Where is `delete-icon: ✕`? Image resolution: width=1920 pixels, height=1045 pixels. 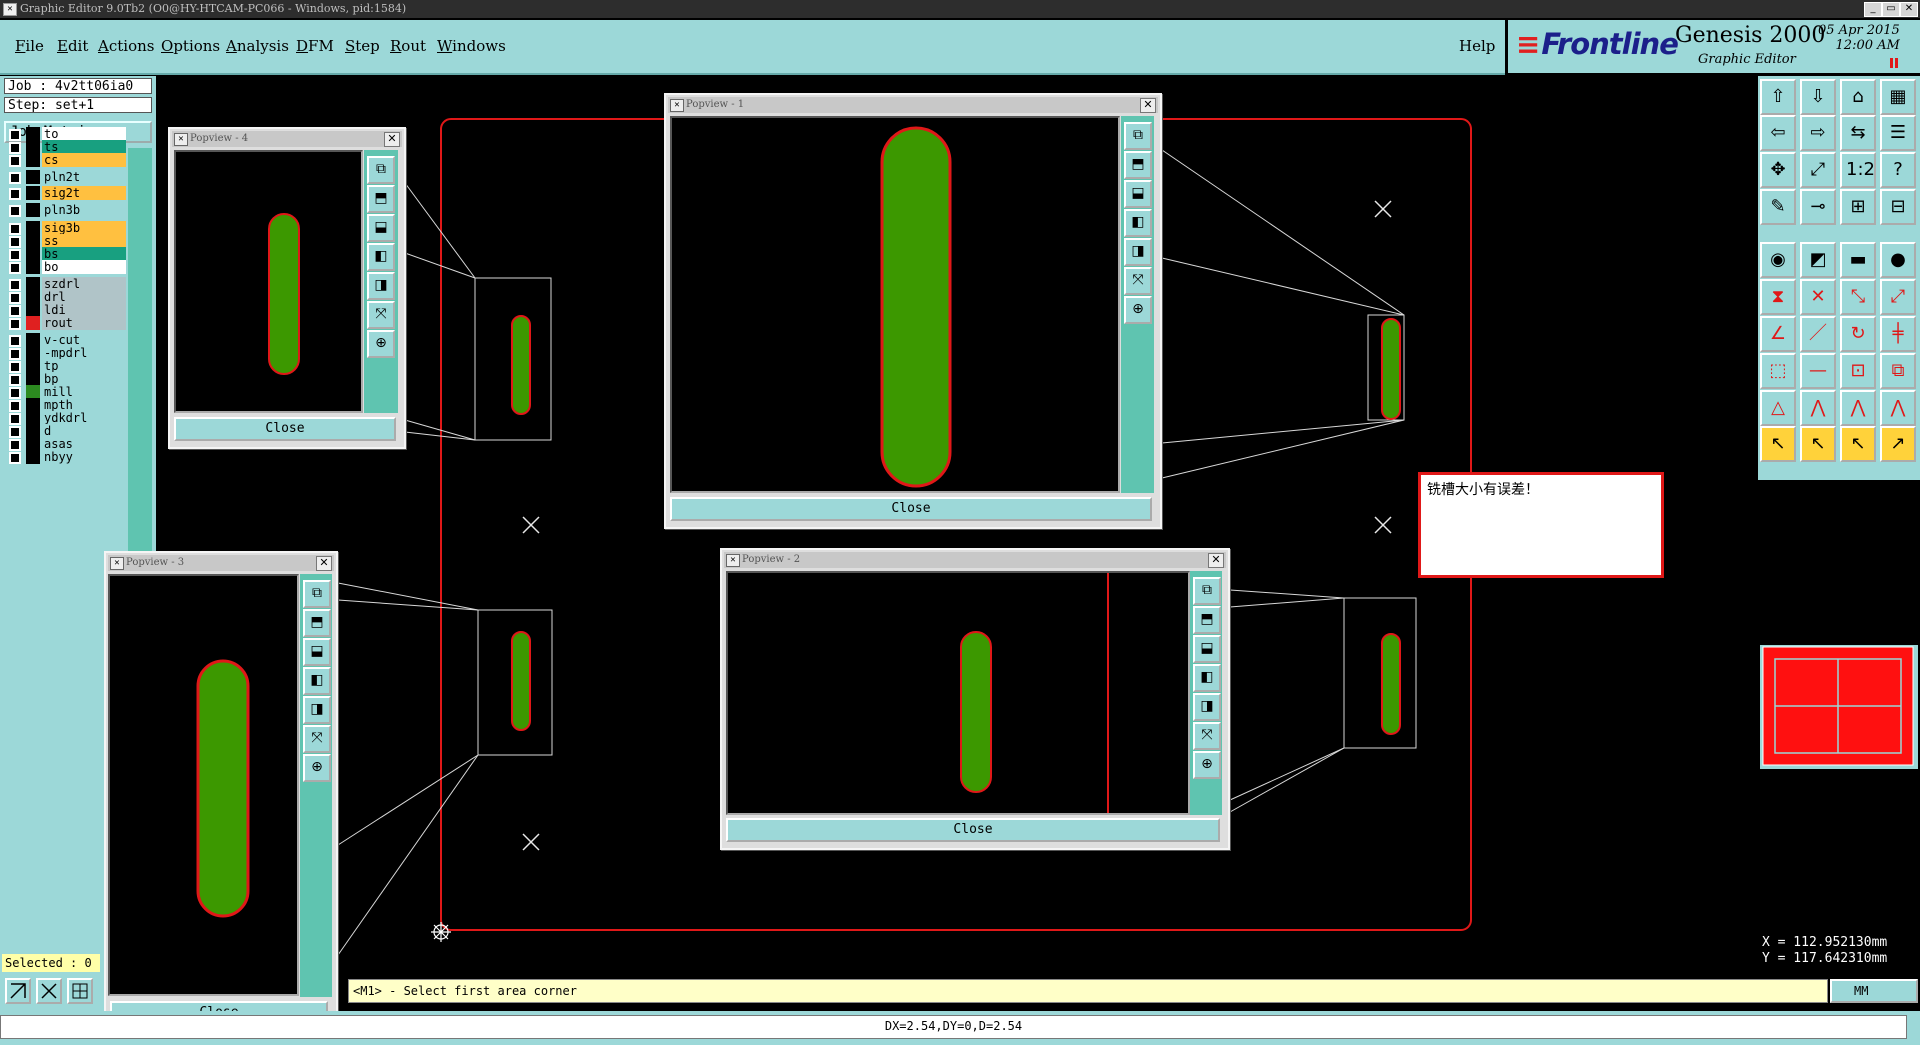 delete-icon: ✕ is located at coordinates (1818, 297).